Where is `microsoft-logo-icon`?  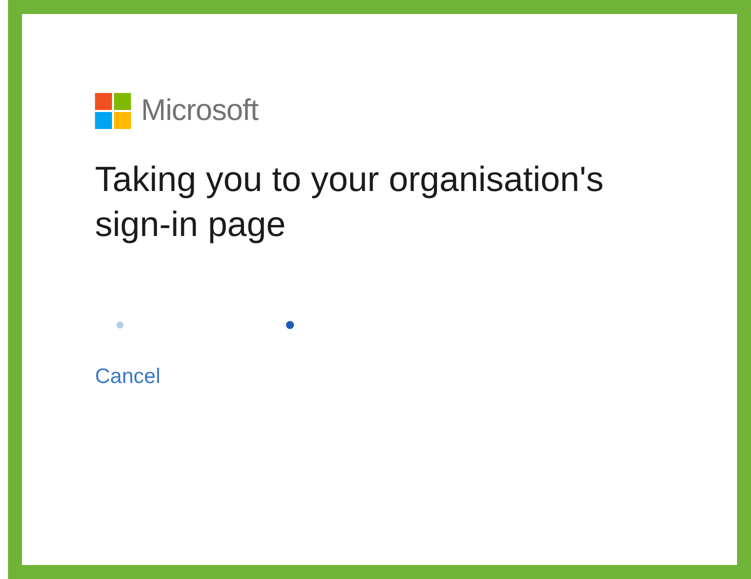 microsoft-logo-icon is located at coordinates (113, 111).